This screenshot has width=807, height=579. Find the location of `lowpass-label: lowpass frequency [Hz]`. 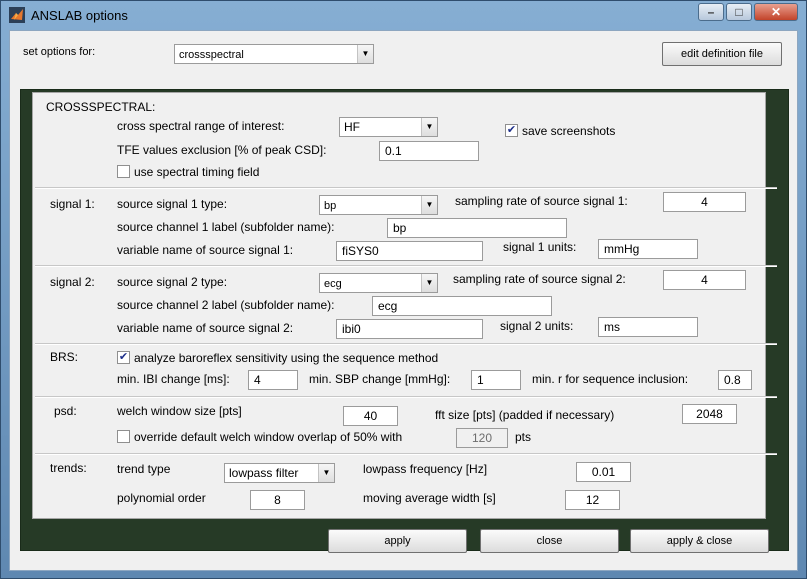

lowpass-label: lowpass frequency [Hz] is located at coordinates (425, 469).